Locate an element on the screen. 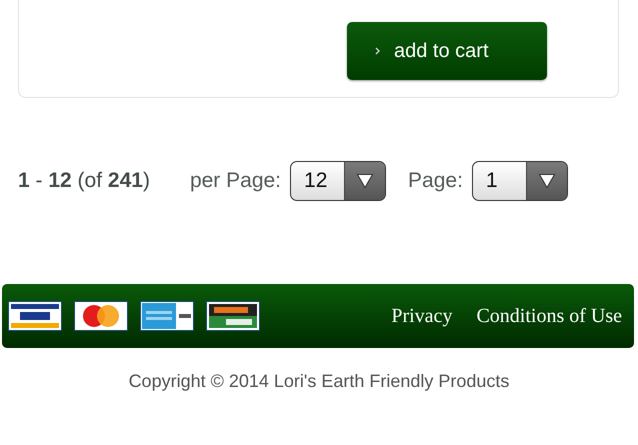 The image size is (638, 445). result-range-text: 1 - 12 (of 241) is located at coordinates (84, 181).